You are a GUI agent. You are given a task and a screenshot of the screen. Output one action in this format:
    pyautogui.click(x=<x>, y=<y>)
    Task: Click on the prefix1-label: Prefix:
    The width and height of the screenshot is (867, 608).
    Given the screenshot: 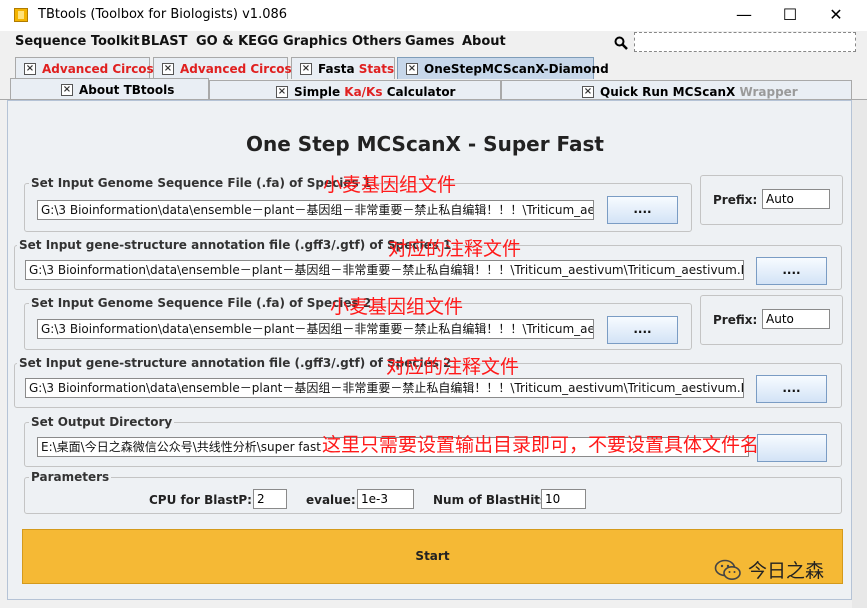 What is the action you would take?
    pyautogui.click(x=735, y=200)
    